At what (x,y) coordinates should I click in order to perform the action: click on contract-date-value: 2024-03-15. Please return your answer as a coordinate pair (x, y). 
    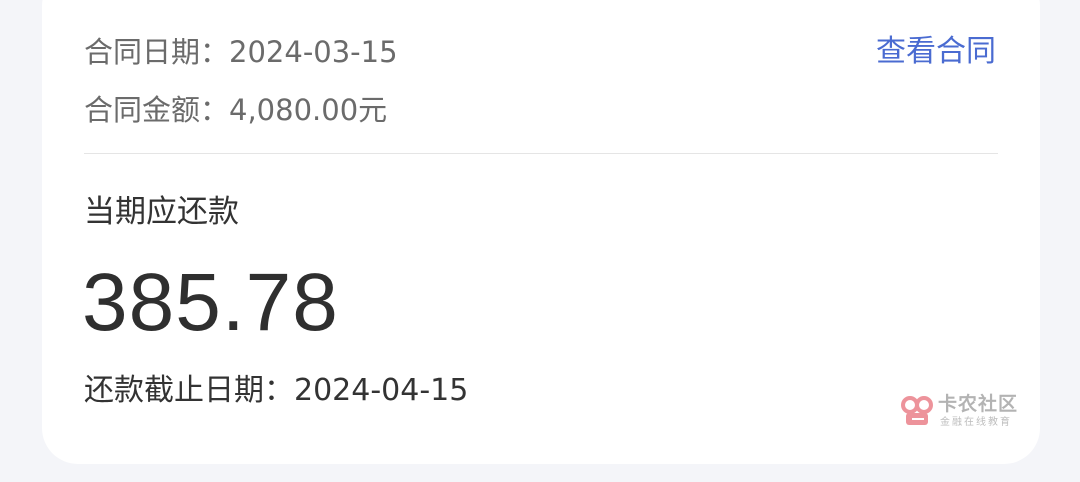
    Looking at the image, I should click on (313, 52).